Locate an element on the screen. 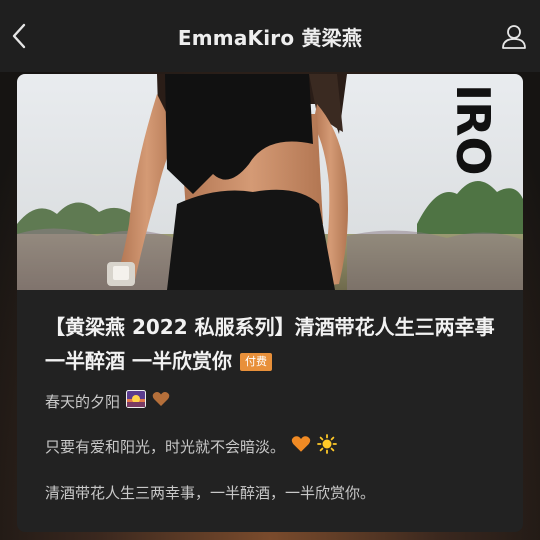 This screenshot has height=540, width=540. chevron-left-icon is located at coordinates (19, 36).